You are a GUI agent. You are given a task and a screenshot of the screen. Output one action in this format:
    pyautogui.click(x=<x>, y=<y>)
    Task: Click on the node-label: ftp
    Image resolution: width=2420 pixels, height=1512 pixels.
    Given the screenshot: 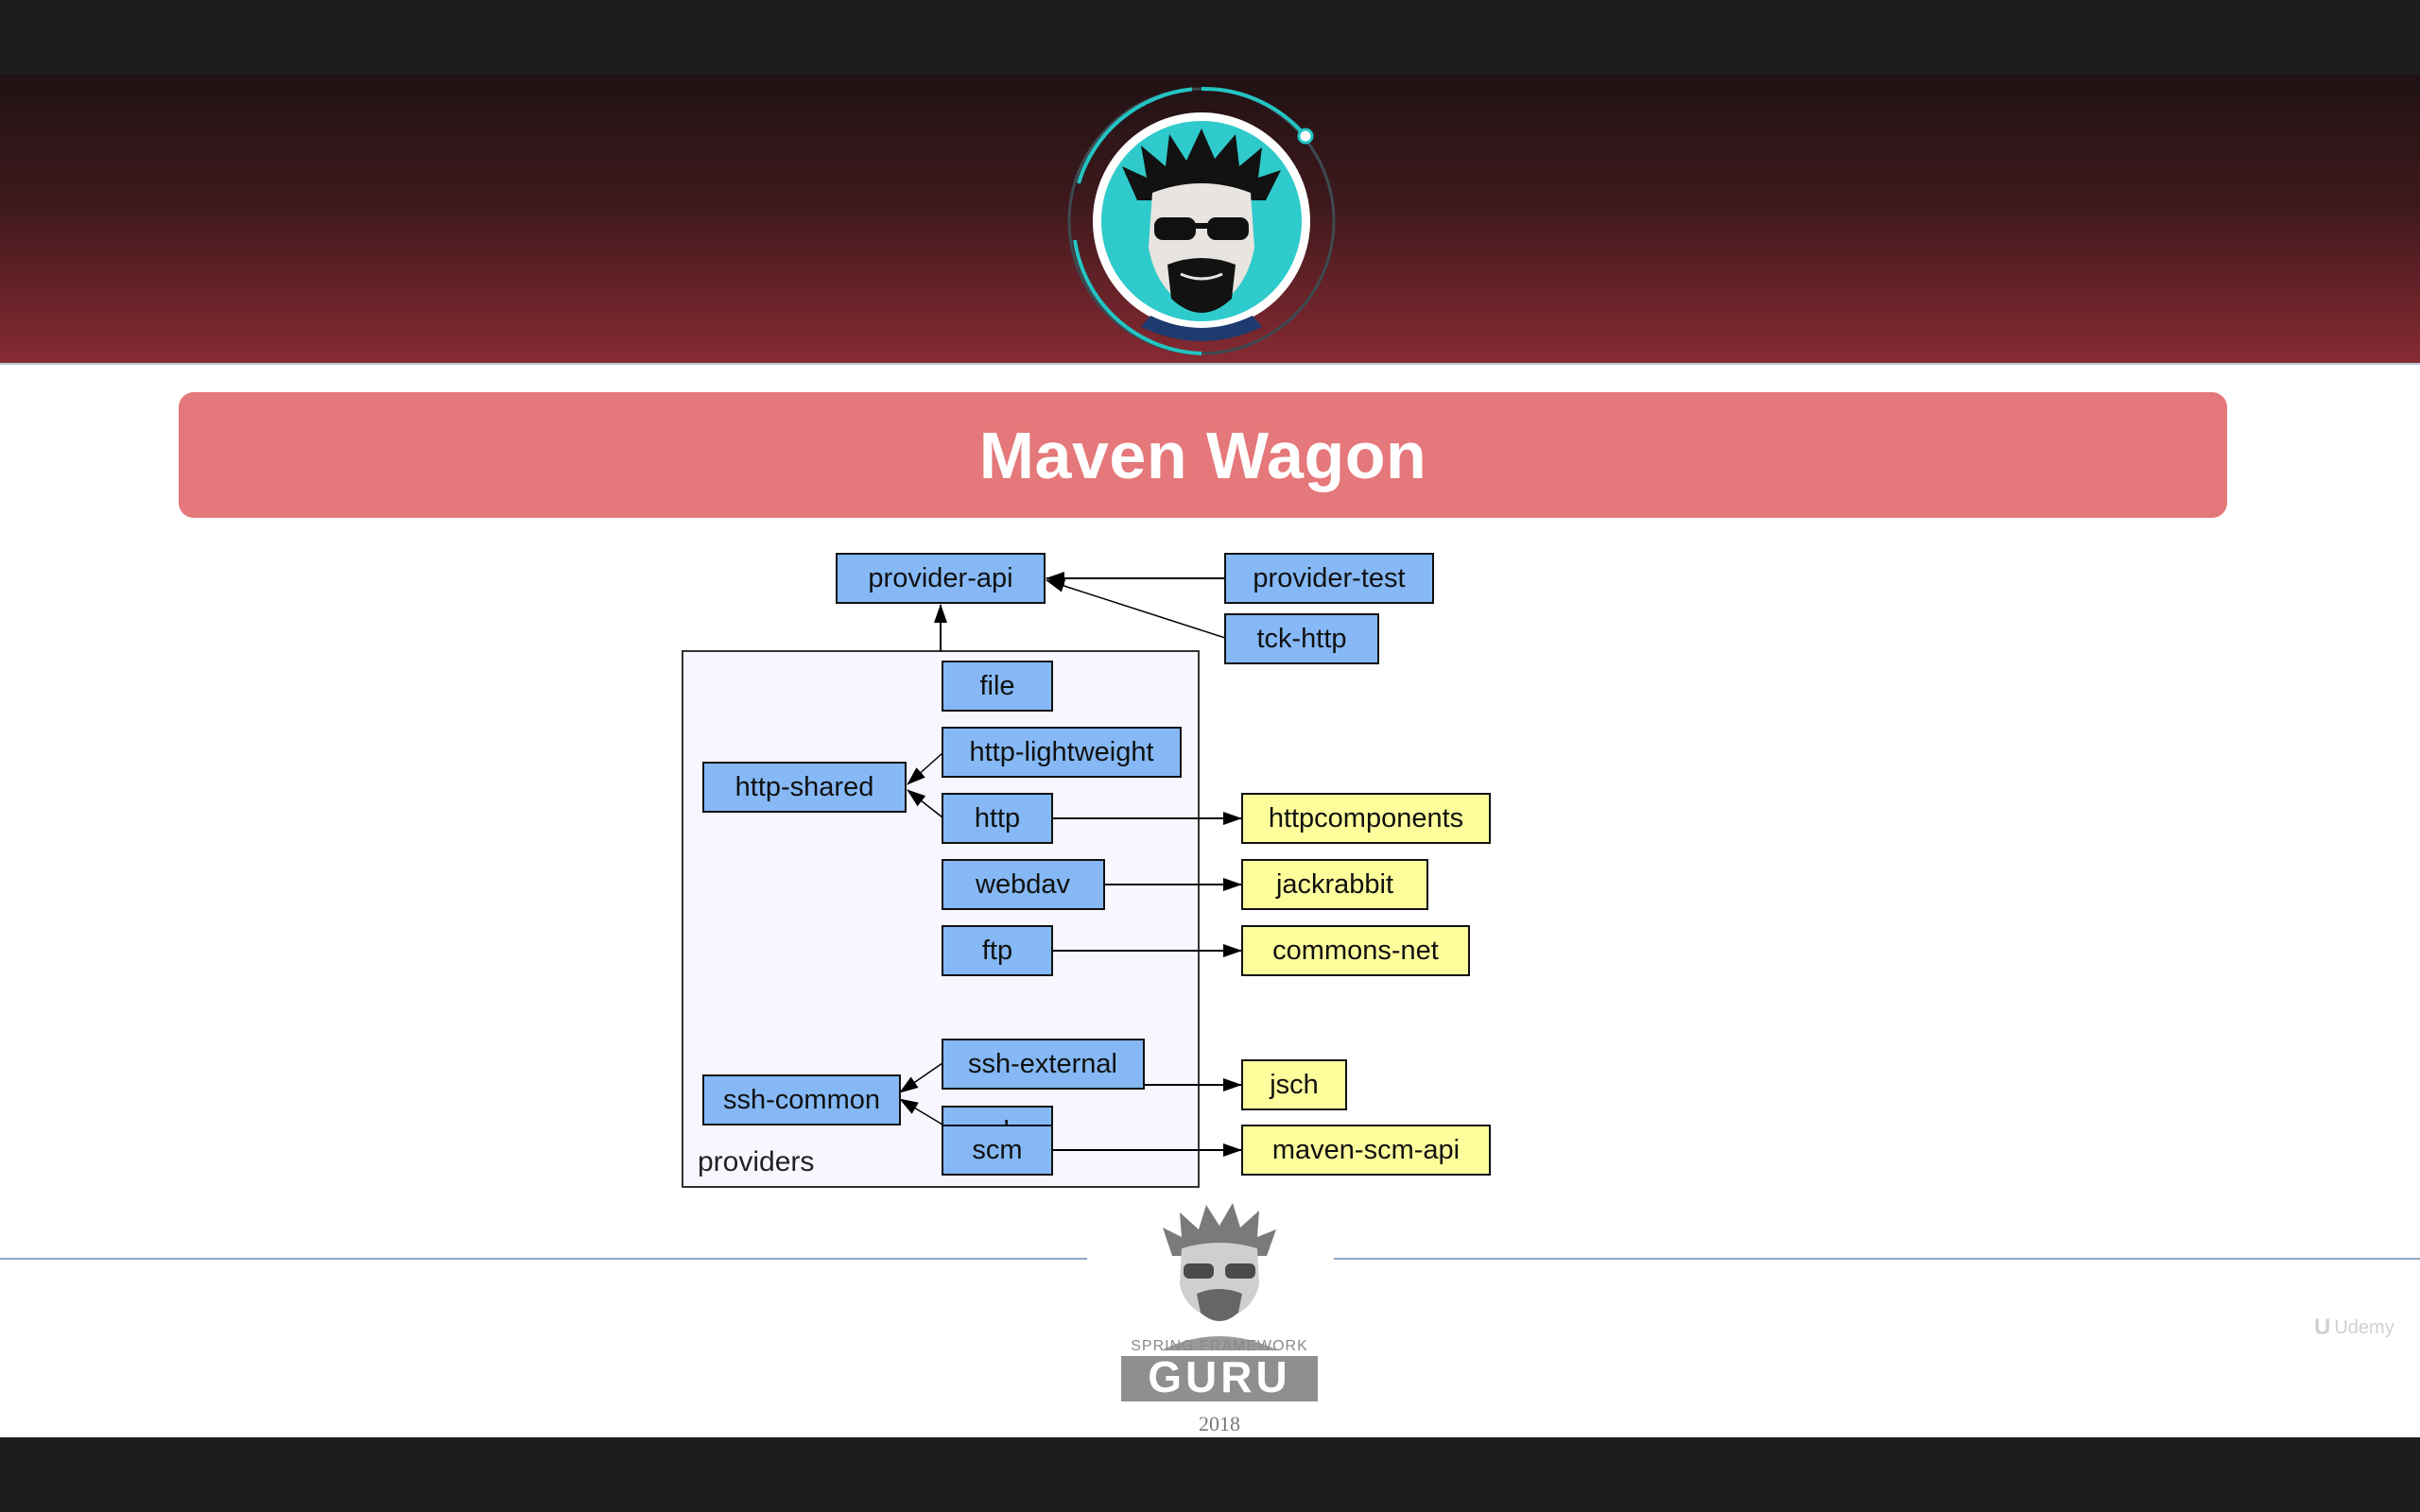 What is the action you would take?
    pyautogui.click(x=997, y=951)
    